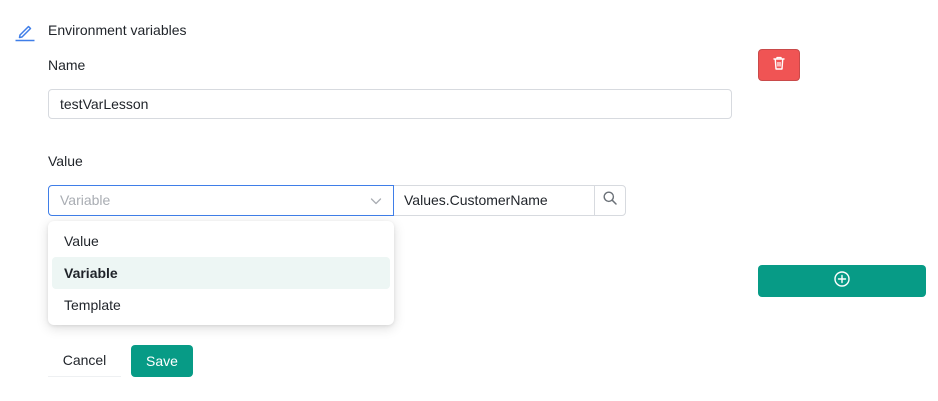 The width and height of the screenshot is (938, 401). I want to click on add-button, so click(842, 281).